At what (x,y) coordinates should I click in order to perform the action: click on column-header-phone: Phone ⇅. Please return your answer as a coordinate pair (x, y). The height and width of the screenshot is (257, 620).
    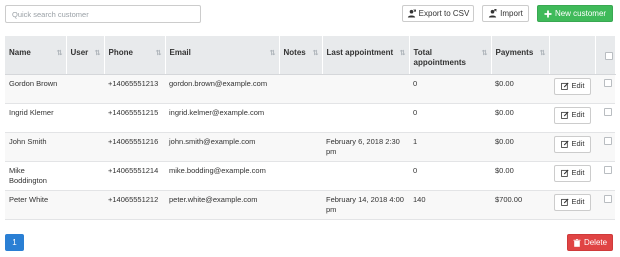
    Looking at the image, I should click on (135, 55).